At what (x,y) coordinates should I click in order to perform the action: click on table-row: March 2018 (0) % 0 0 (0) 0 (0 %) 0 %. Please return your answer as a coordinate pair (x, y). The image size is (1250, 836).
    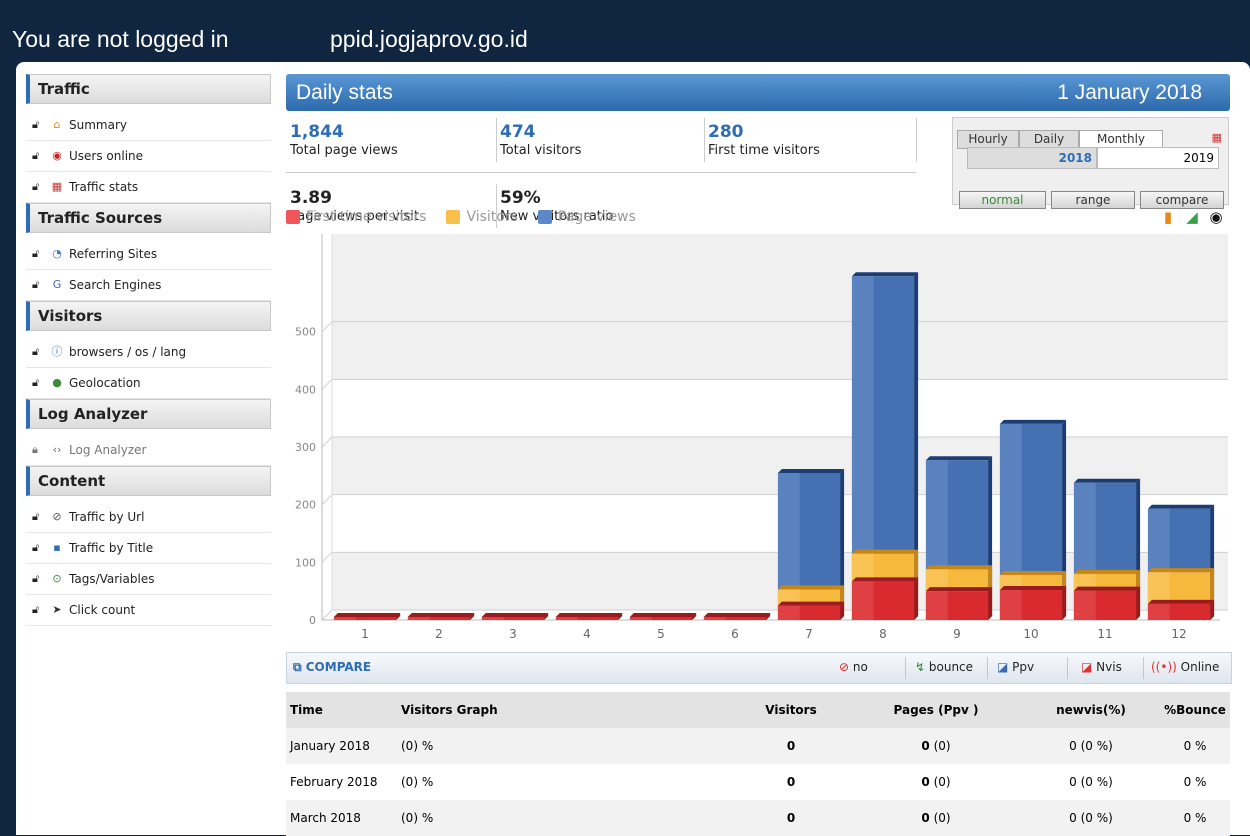
    Looking at the image, I should click on (758, 818).